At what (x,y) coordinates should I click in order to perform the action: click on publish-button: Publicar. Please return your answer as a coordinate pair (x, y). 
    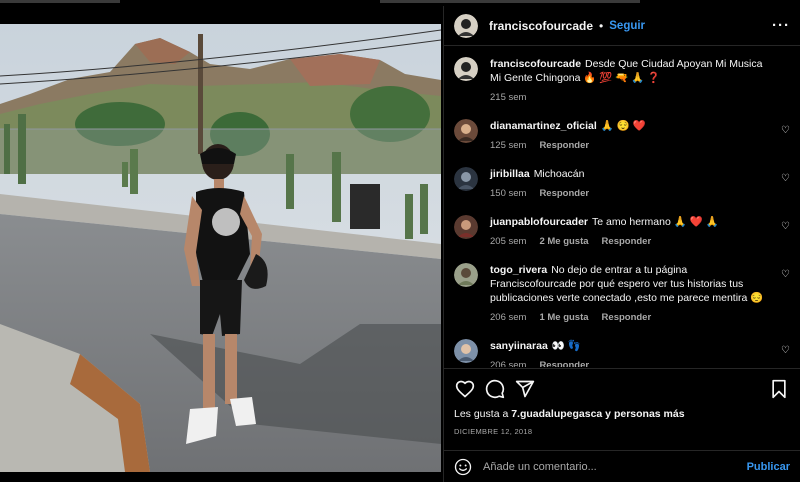
    Looking at the image, I should click on (768, 467).